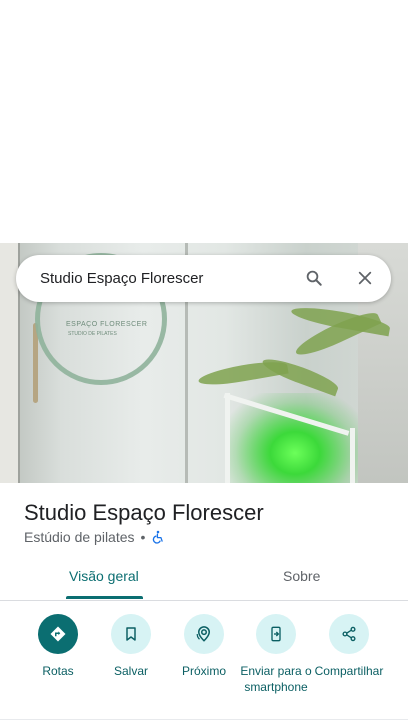 The image size is (408, 726). Describe the element at coordinates (92, 334) in the screenshot. I see `photo-sign-subtext: STUDIO DE PILATES` at that location.